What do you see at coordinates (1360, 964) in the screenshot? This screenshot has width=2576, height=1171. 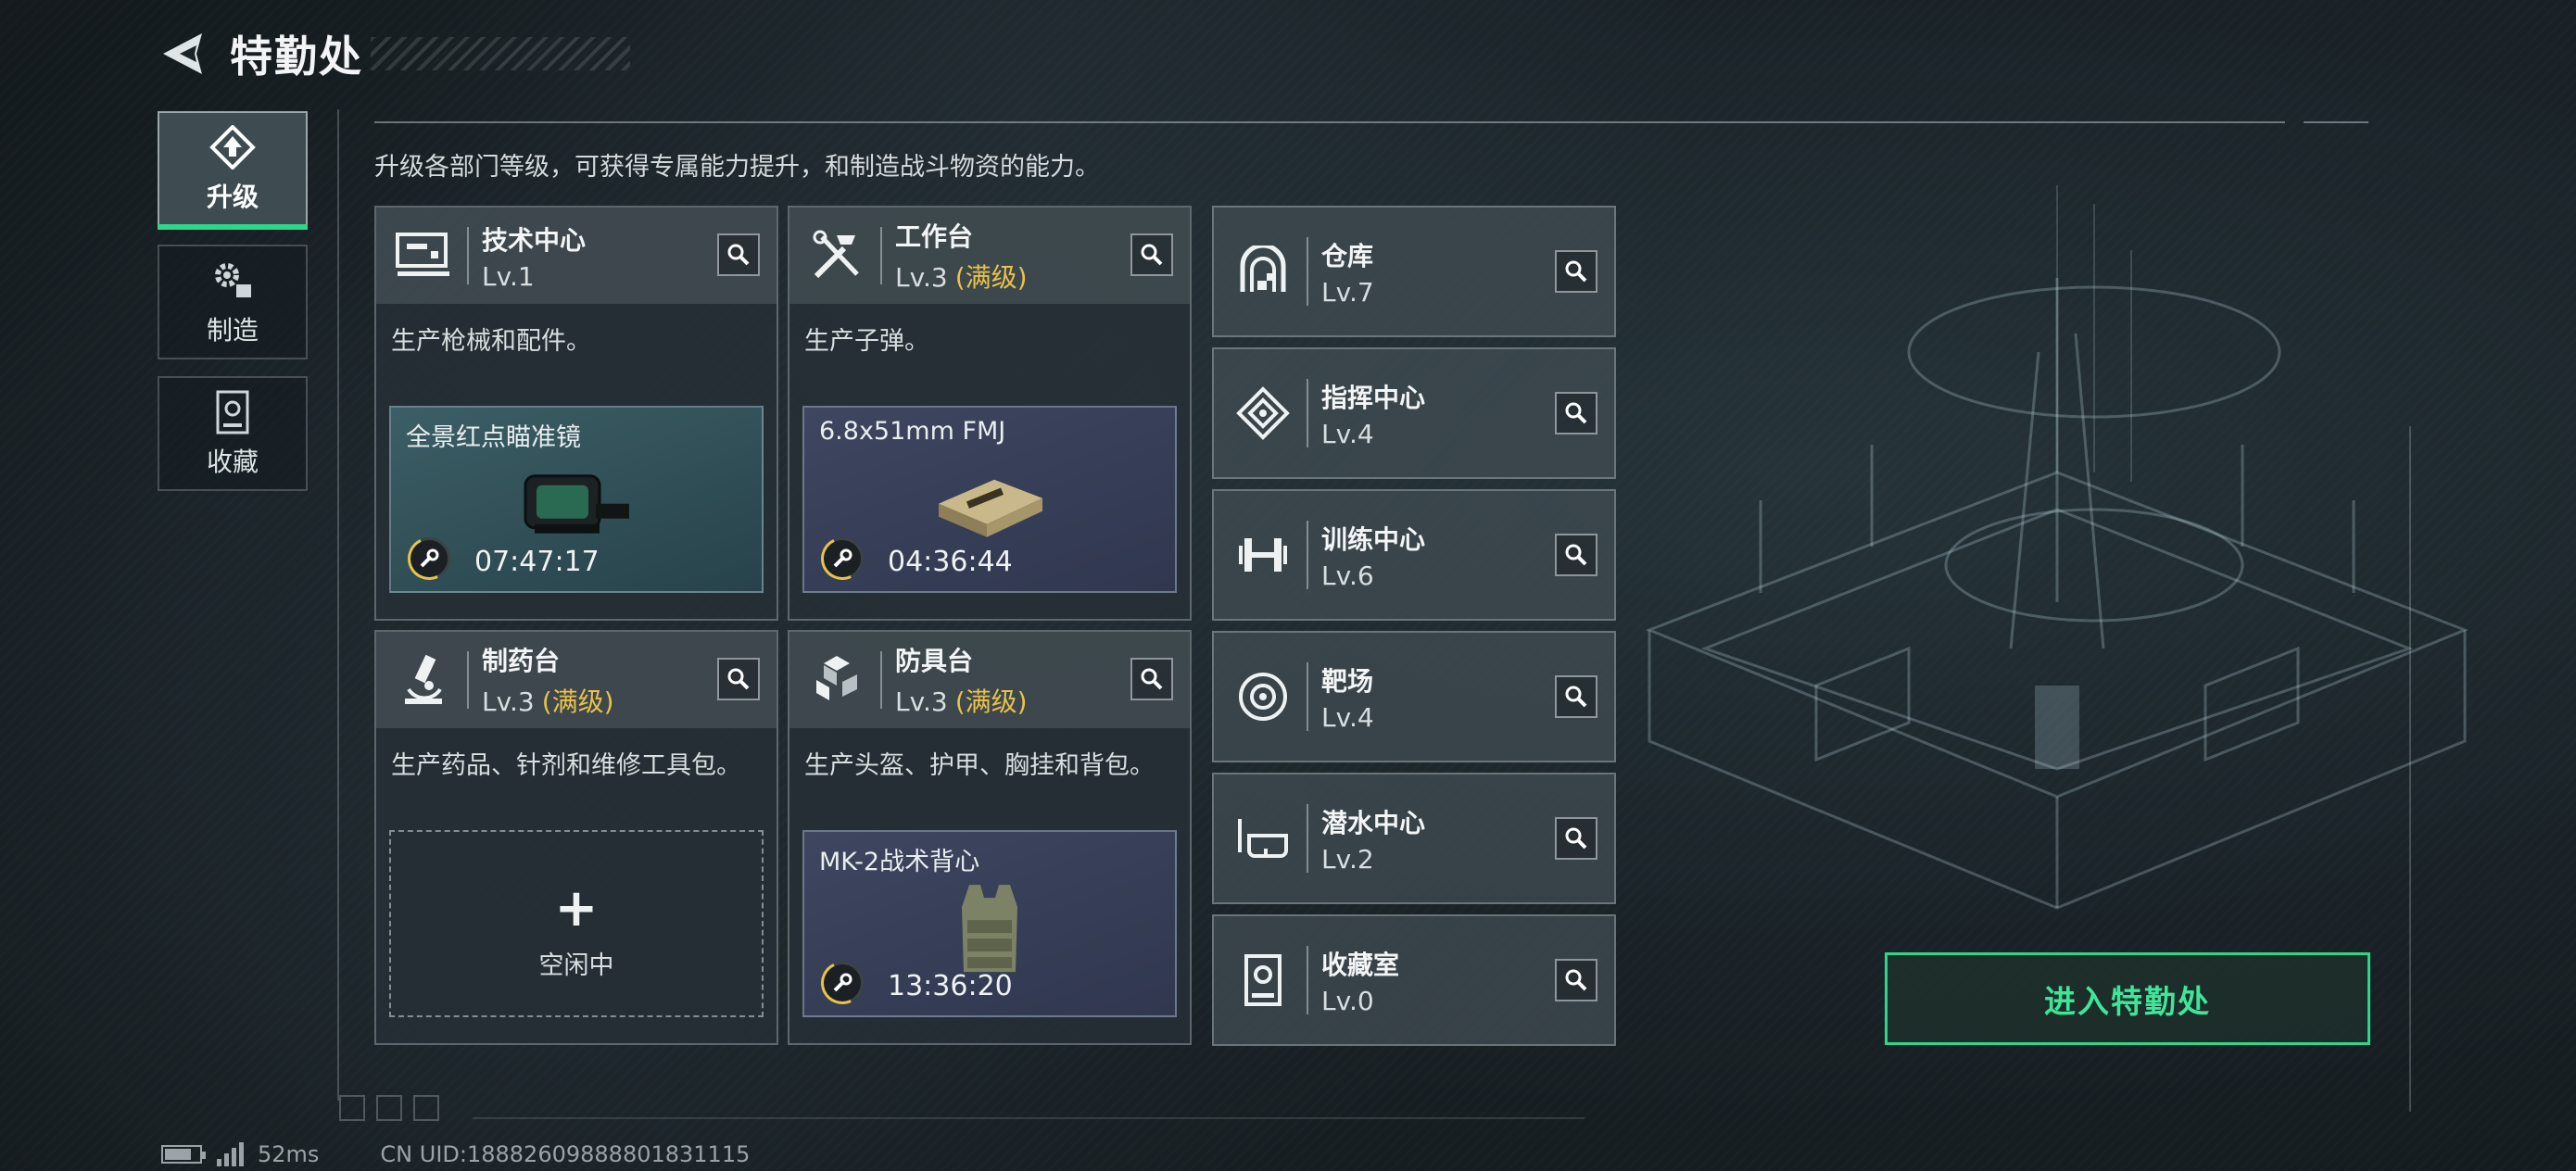 I see `facility-name: 收藏室` at bounding box center [1360, 964].